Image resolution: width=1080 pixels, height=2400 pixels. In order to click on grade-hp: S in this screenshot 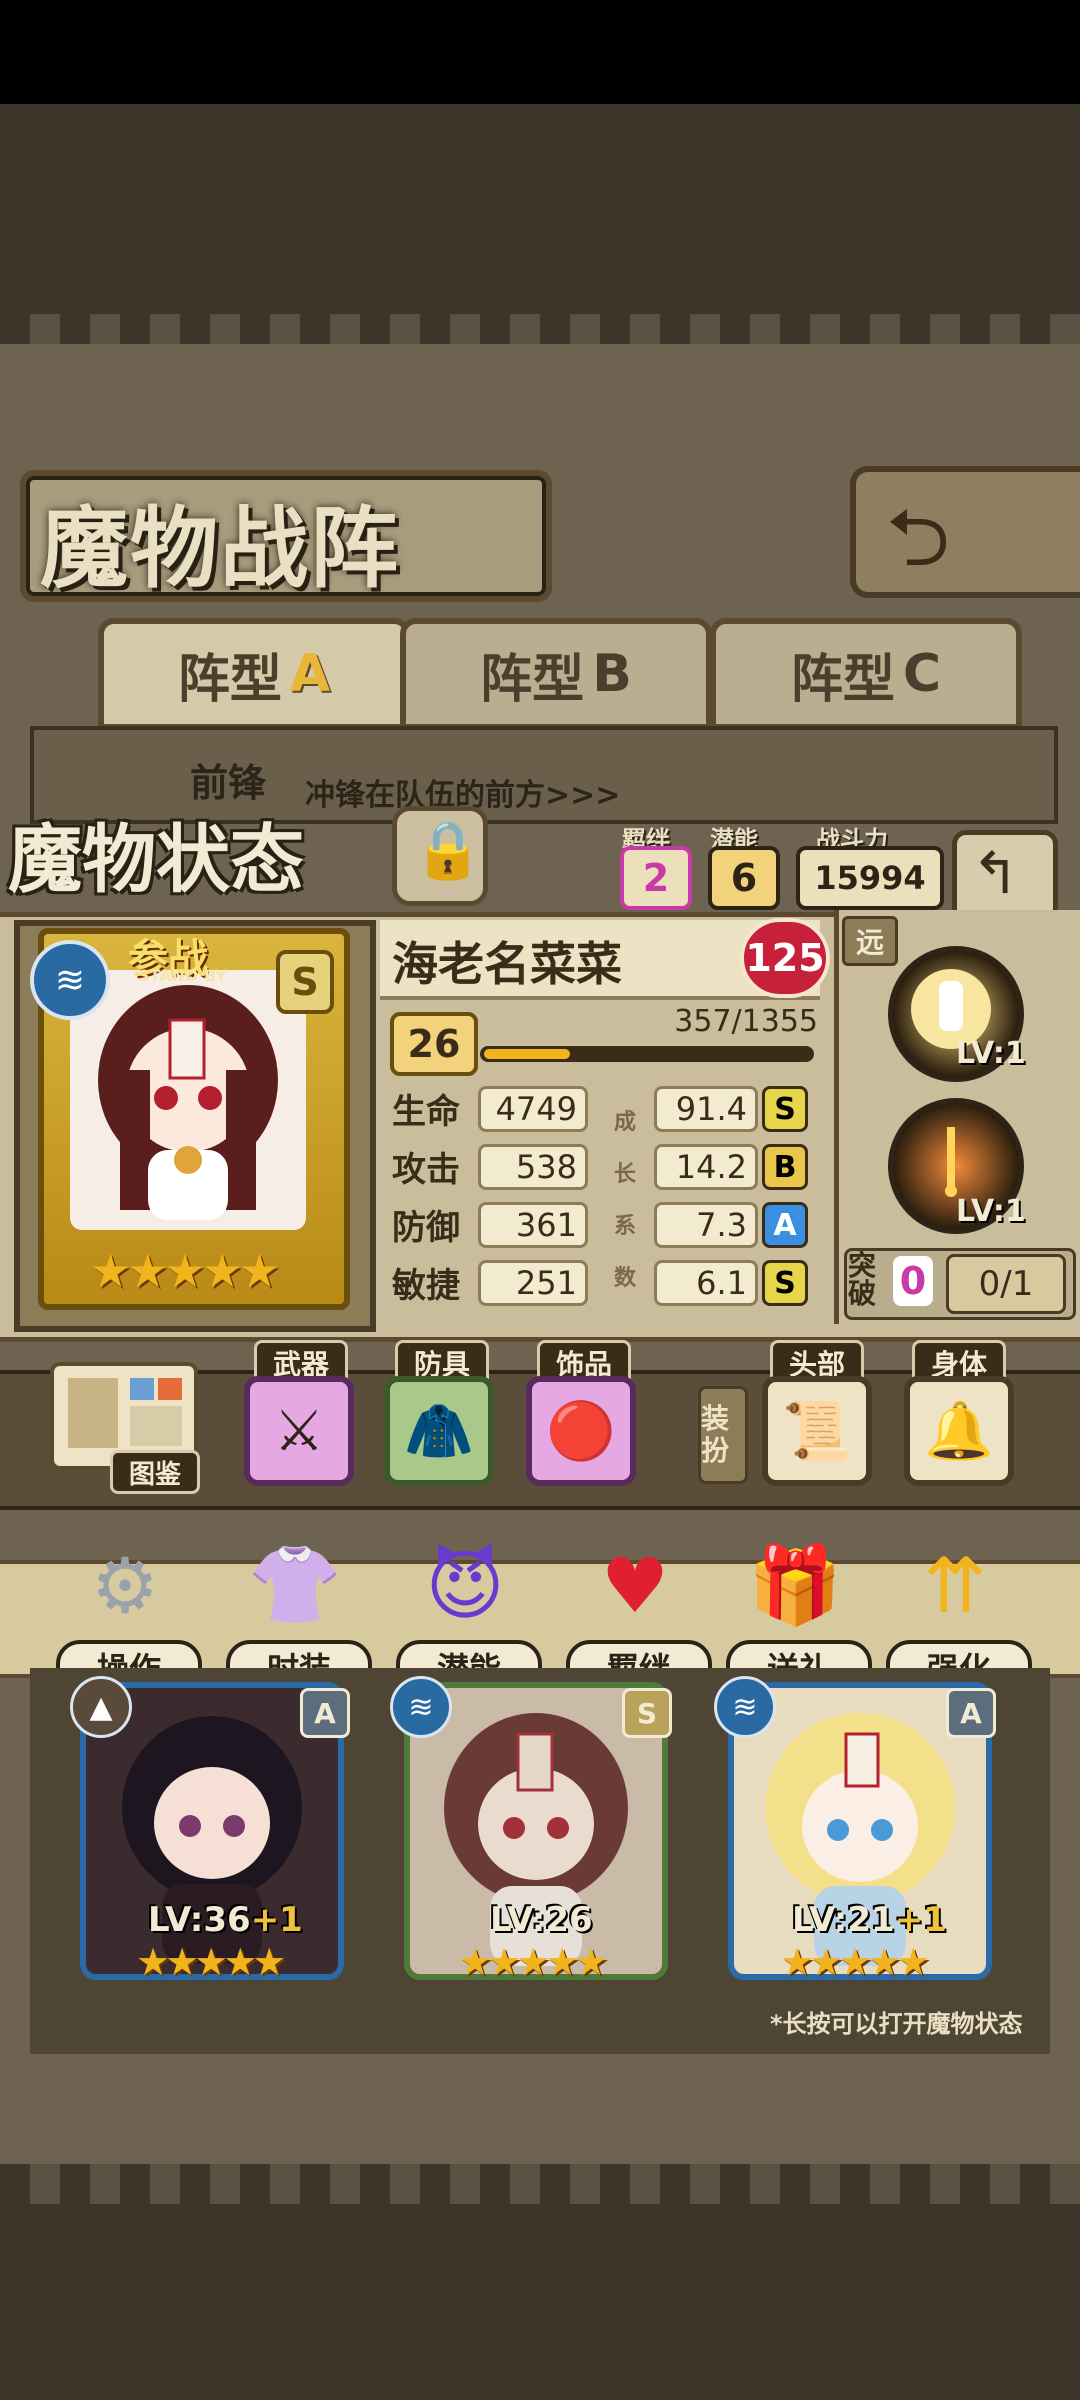, I will do `click(785, 1109)`.